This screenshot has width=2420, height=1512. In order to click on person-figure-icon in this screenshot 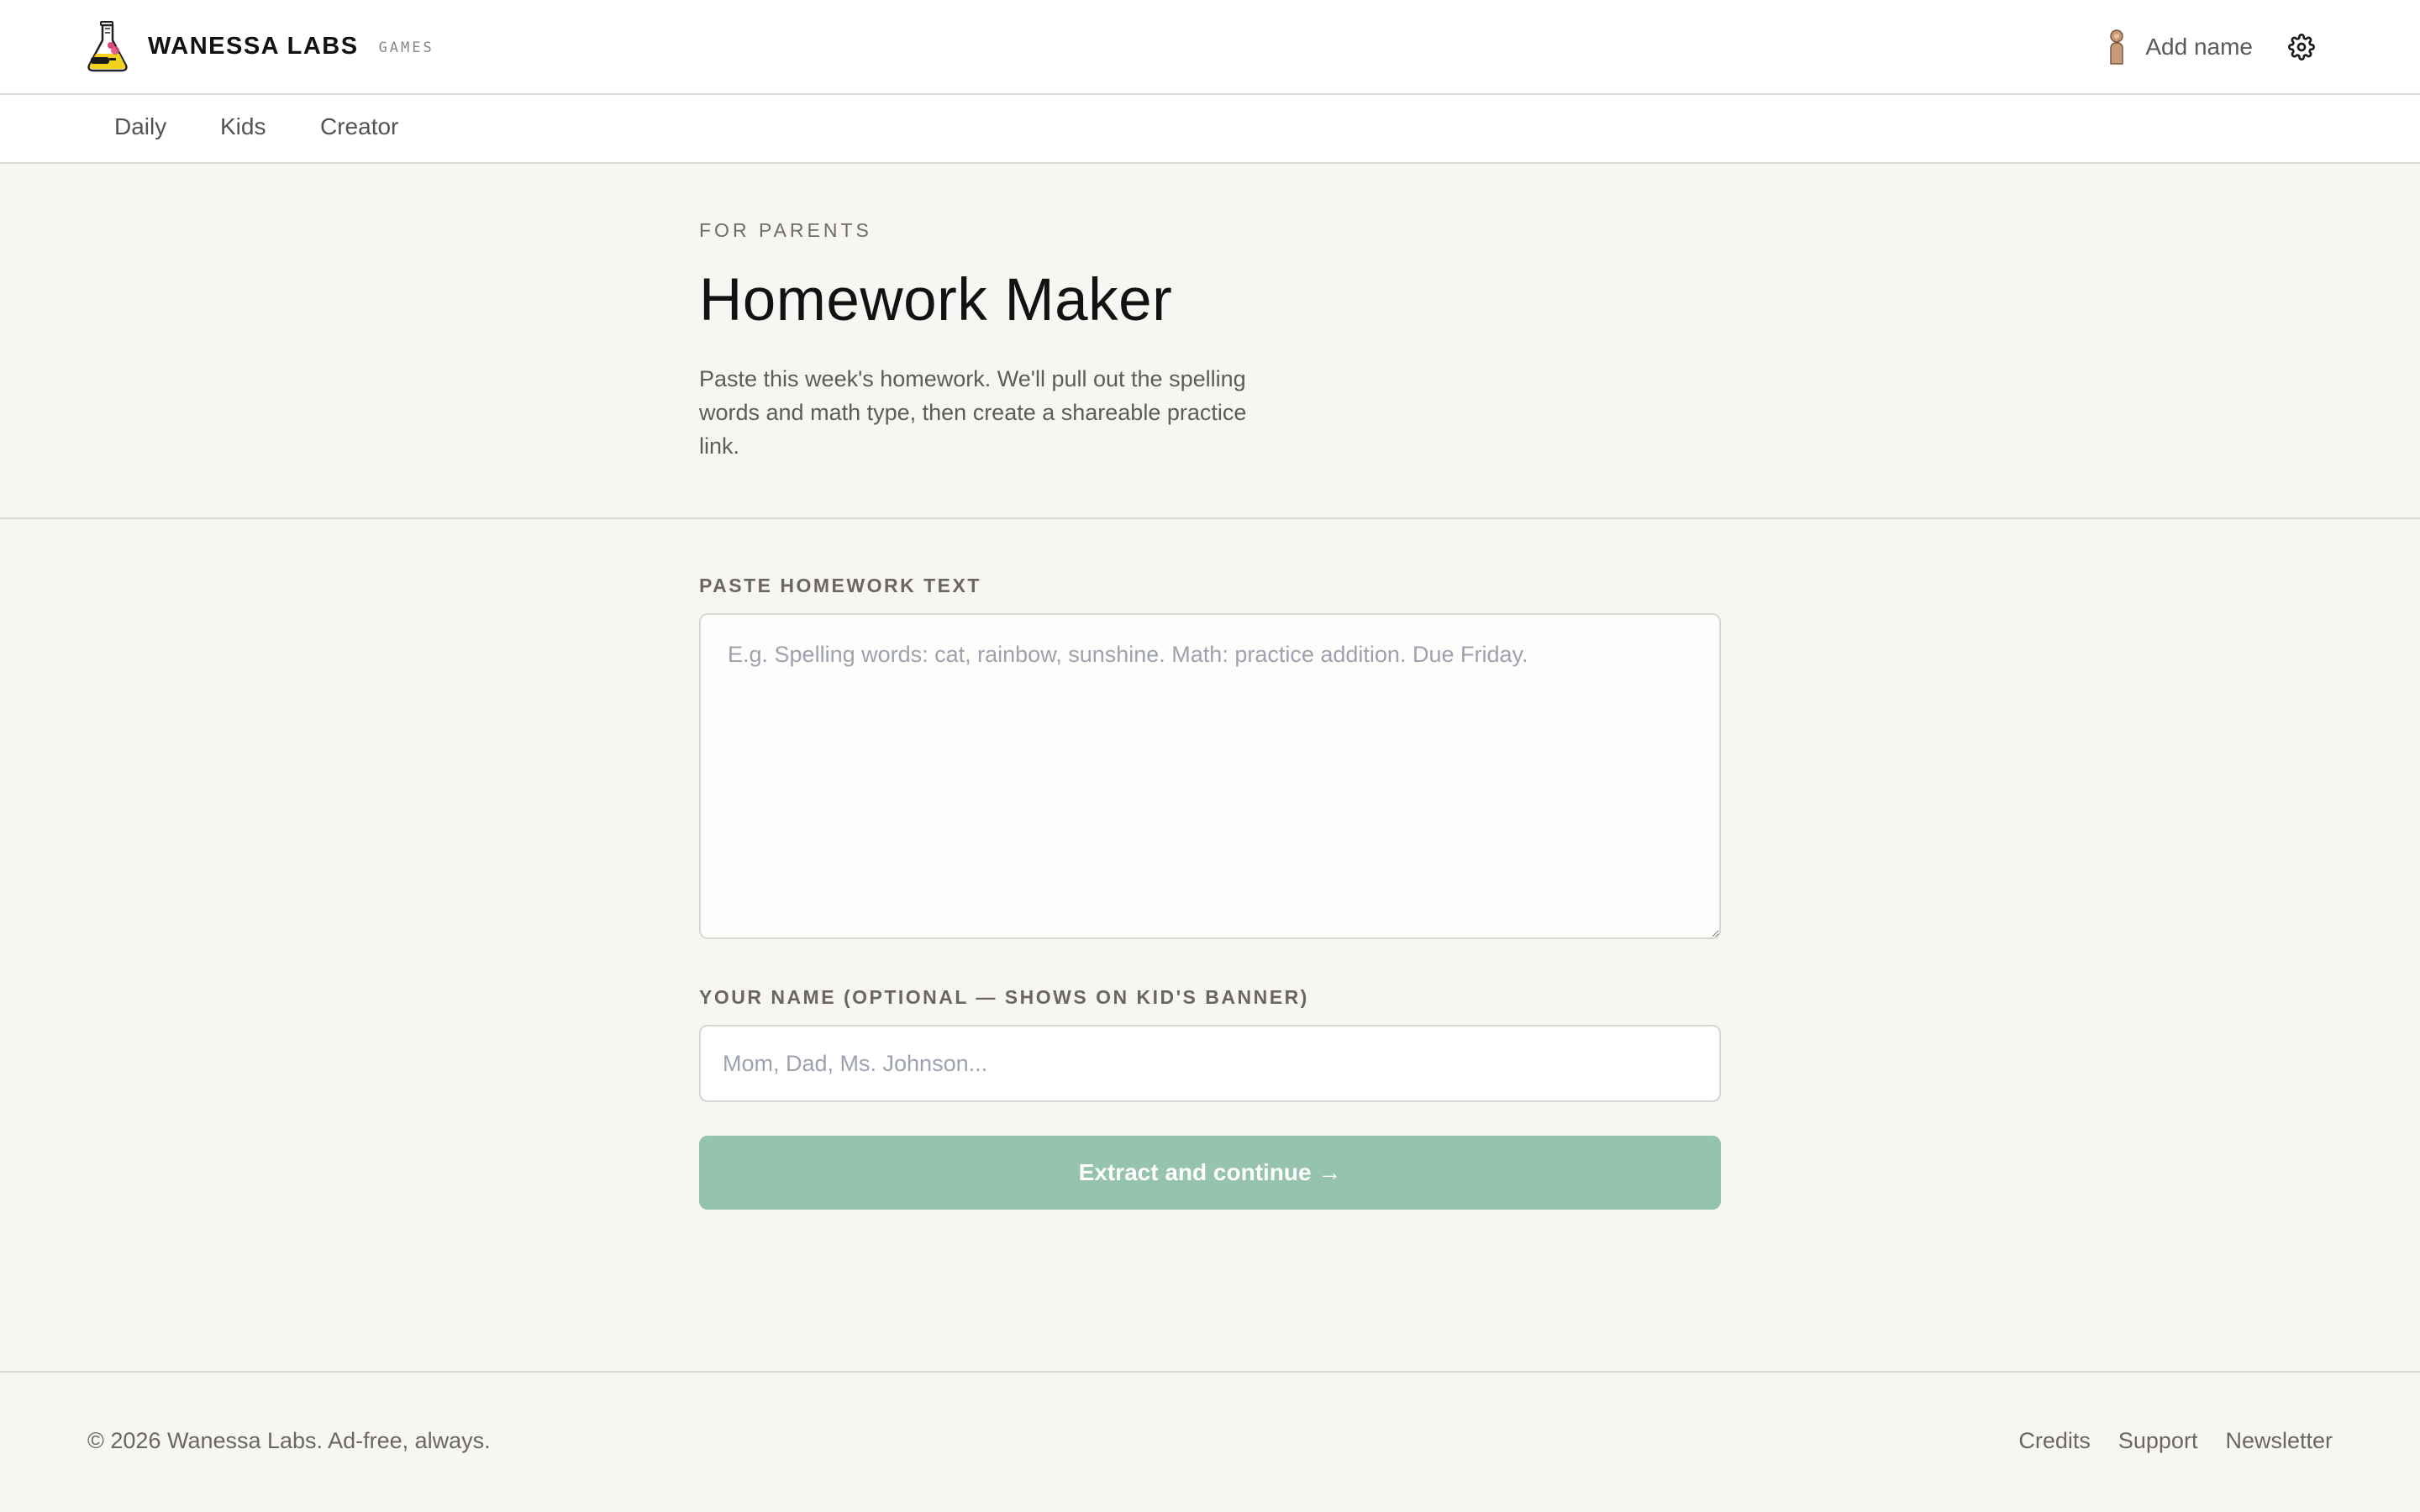, I will do `click(2117, 47)`.